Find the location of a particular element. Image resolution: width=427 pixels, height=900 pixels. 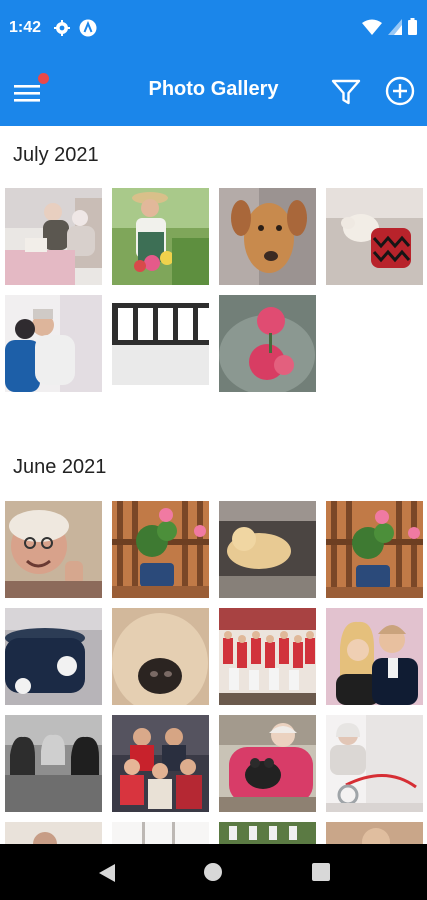

wifi-icon is located at coordinates (372, 27).